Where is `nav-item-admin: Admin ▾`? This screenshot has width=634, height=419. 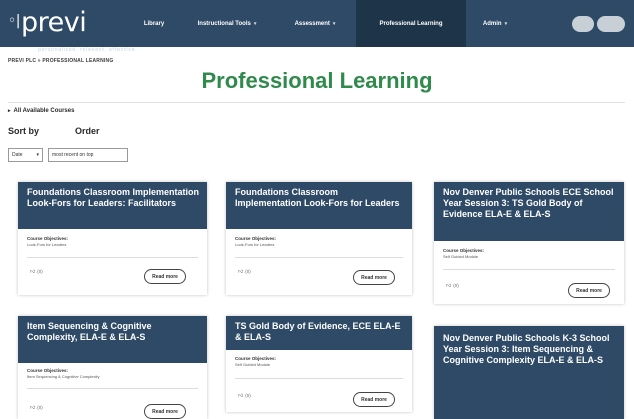 nav-item-admin: Admin ▾ is located at coordinates (495, 23).